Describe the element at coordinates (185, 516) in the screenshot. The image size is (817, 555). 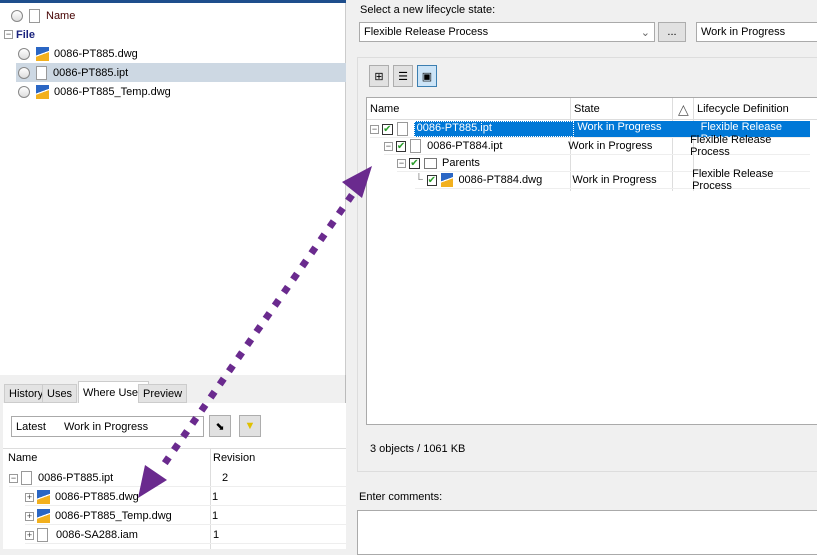
I see `table-row: + 0086-PT885_Temp.dwg 1` at that location.